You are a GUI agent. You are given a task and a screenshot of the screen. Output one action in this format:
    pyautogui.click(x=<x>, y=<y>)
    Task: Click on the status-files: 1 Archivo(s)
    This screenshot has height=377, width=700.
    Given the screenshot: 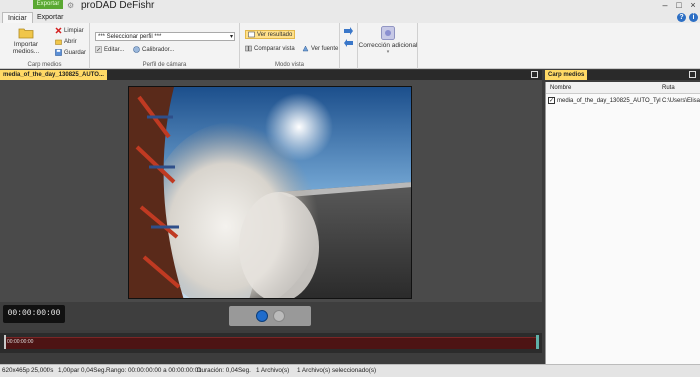 What is the action you would take?
    pyautogui.click(x=273, y=370)
    